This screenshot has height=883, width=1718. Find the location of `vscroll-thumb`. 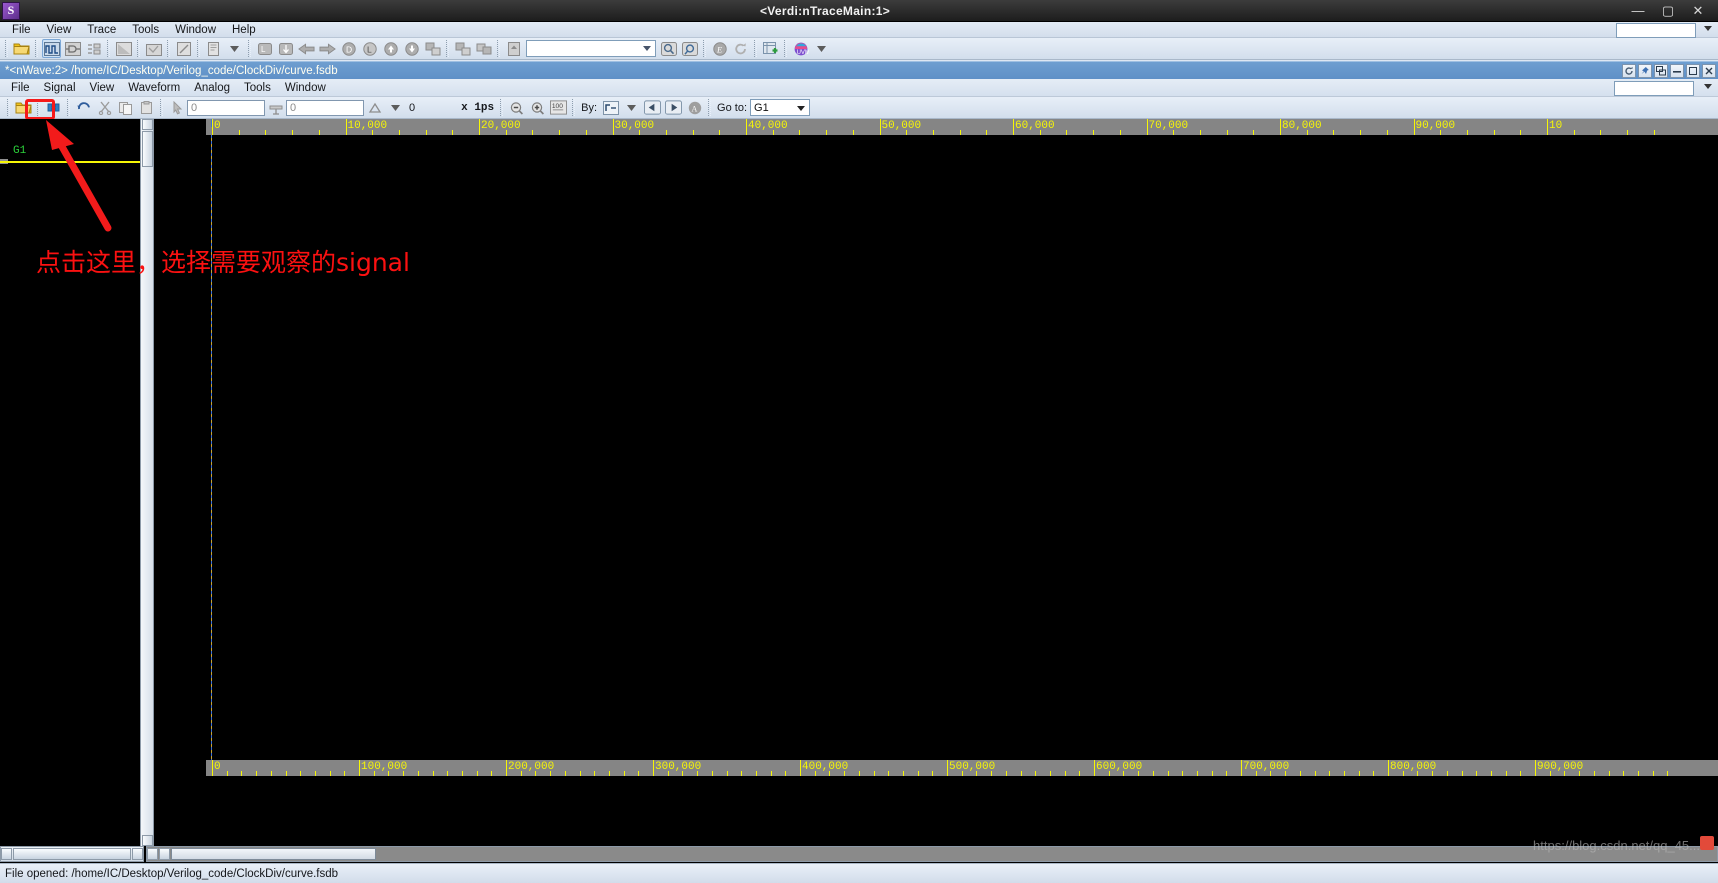

vscroll-thumb is located at coordinates (147, 149).